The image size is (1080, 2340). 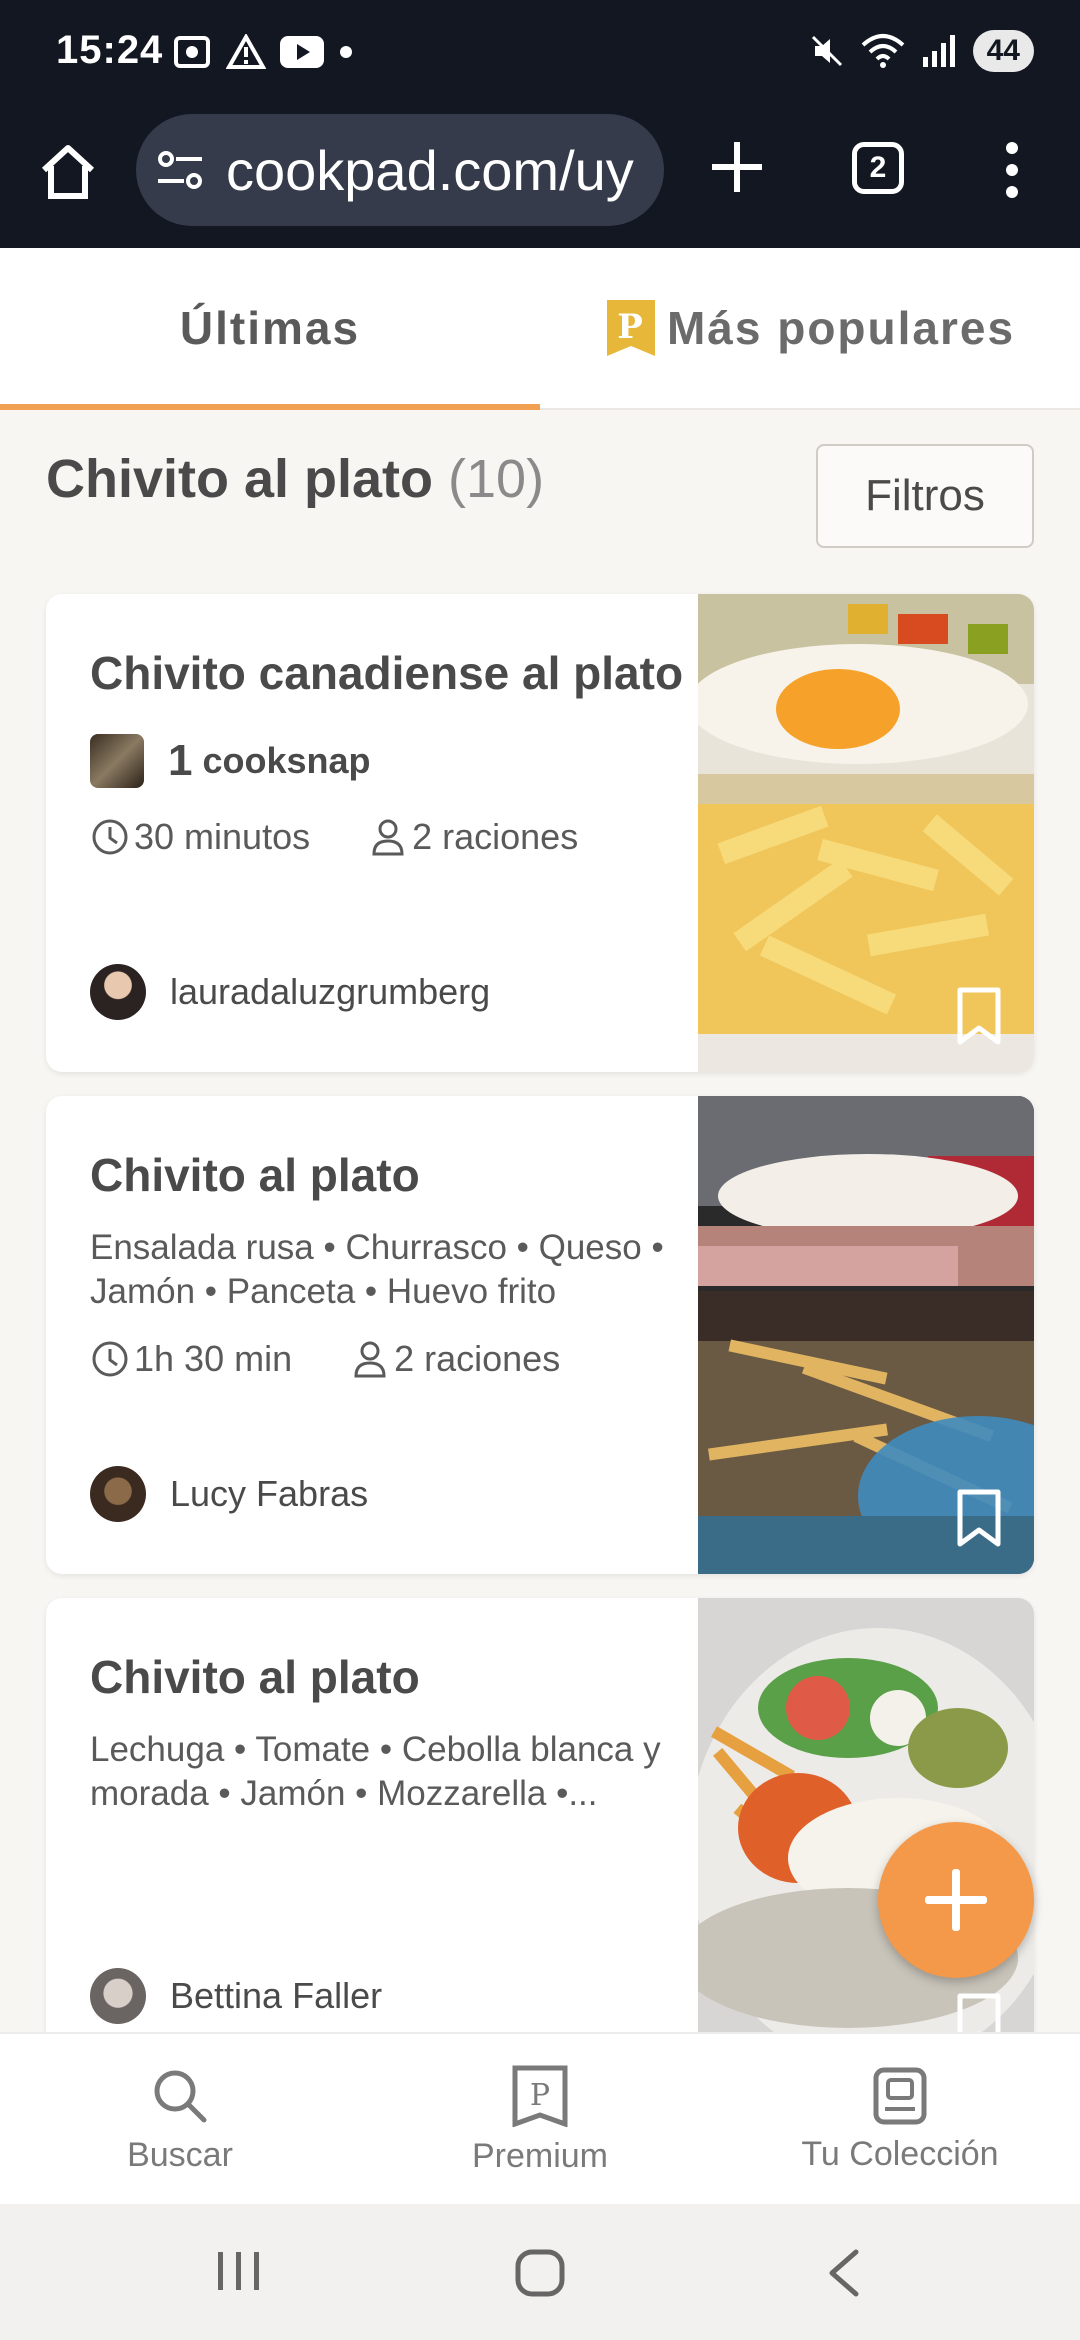 I want to click on tab-popular: P Más populares, so click(x=810, y=328).